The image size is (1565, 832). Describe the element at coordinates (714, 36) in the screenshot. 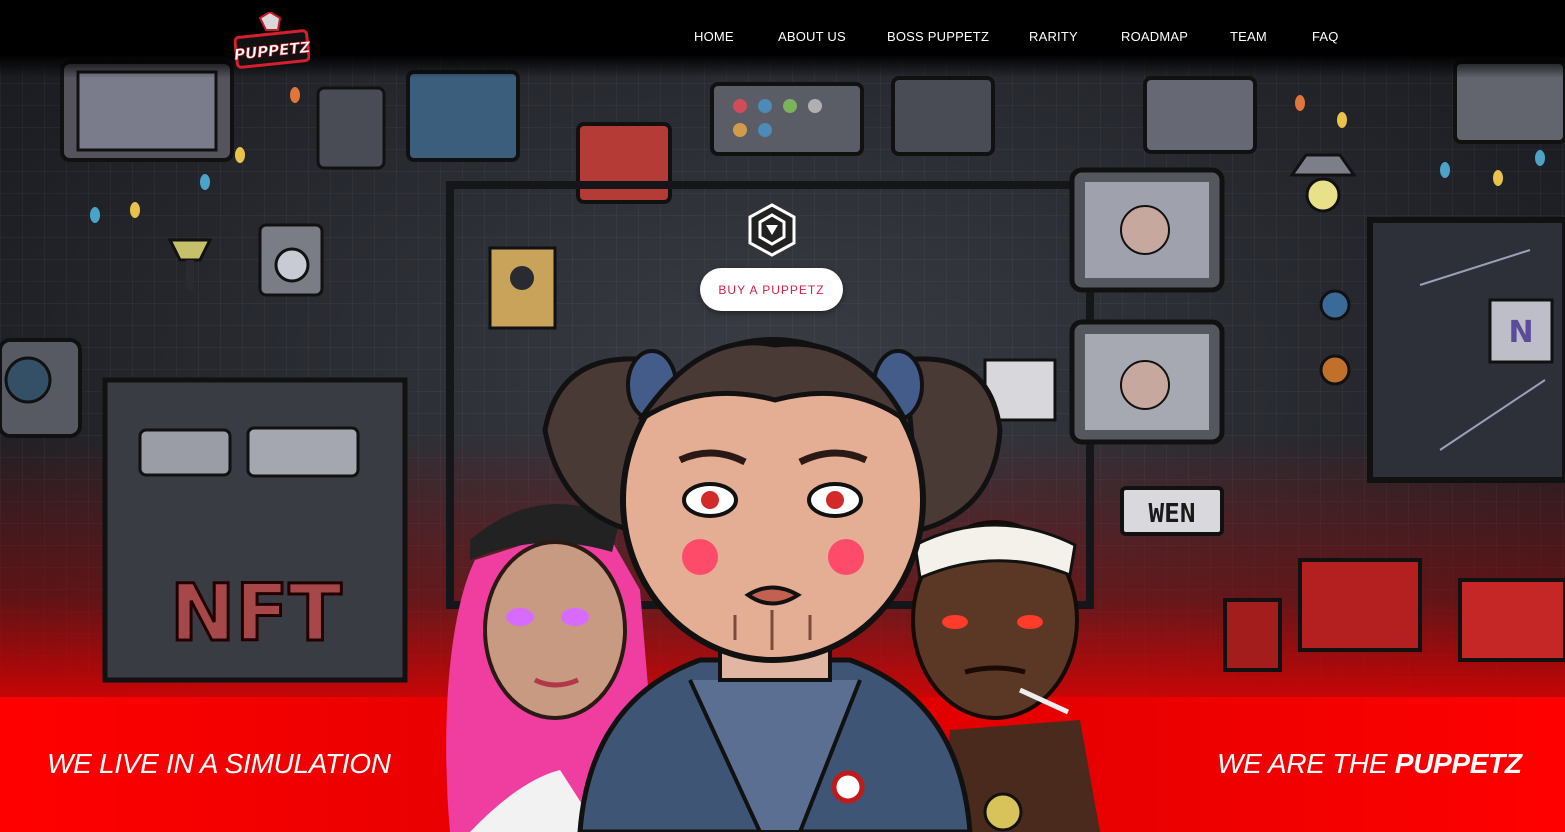

I see `nav-home: HOME` at that location.